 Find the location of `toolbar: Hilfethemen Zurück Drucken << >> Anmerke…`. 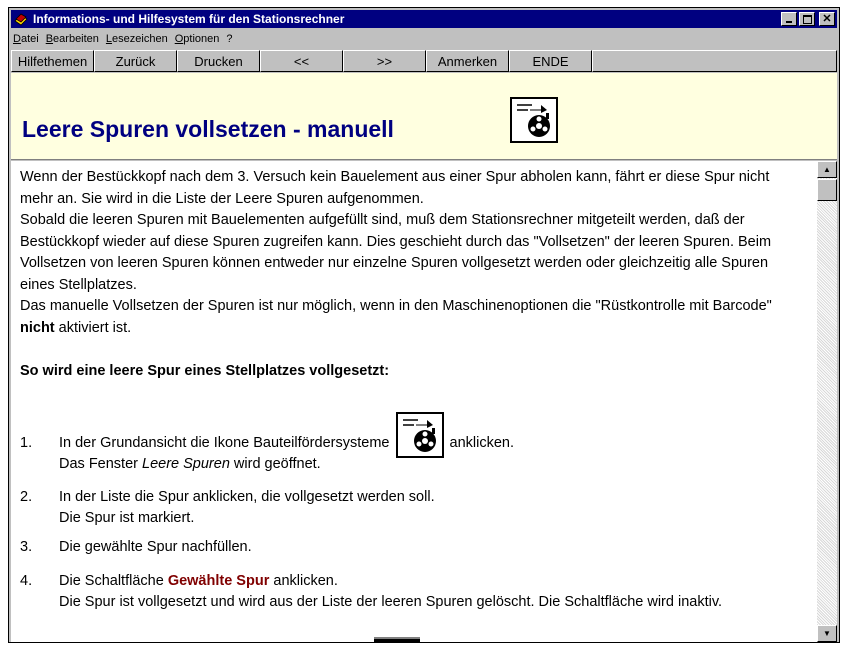

toolbar: Hilfethemen Zurück Drucken << >> Anmerke… is located at coordinates (424, 61).